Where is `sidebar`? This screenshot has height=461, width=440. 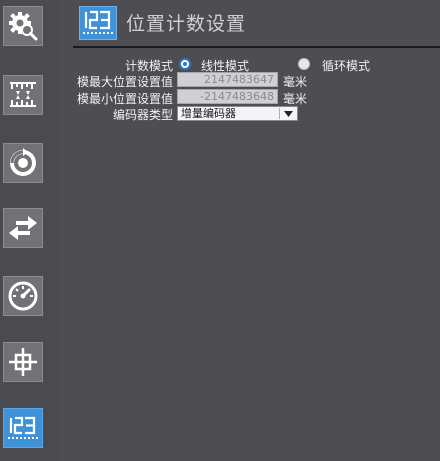
sidebar is located at coordinates (30, 230).